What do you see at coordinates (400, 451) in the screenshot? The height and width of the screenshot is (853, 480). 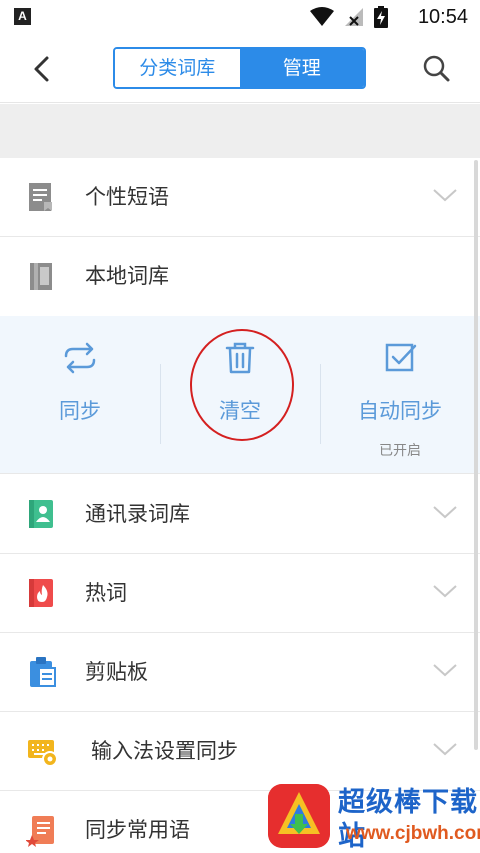 I see `auto-sync-status: 已开启` at bounding box center [400, 451].